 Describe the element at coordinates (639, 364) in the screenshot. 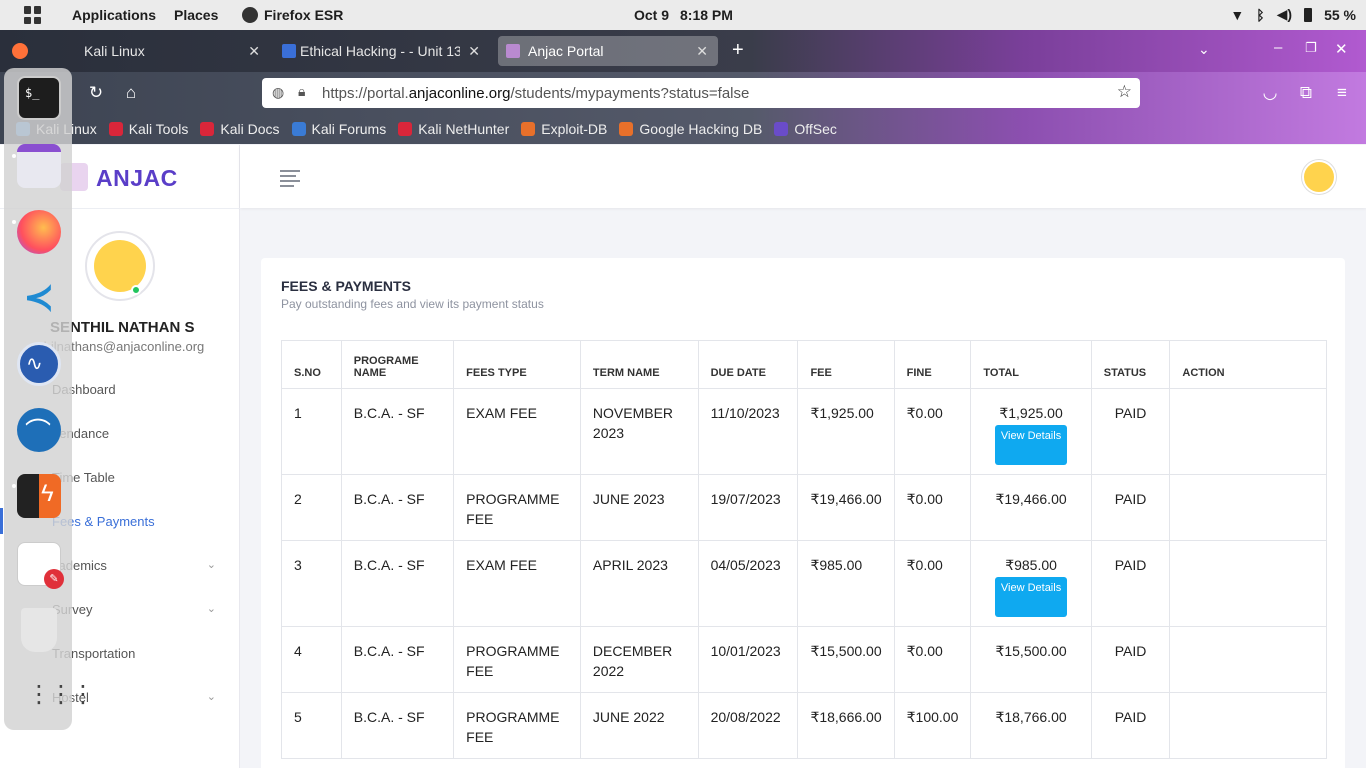

I see `column-header: TERM NAME` at that location.